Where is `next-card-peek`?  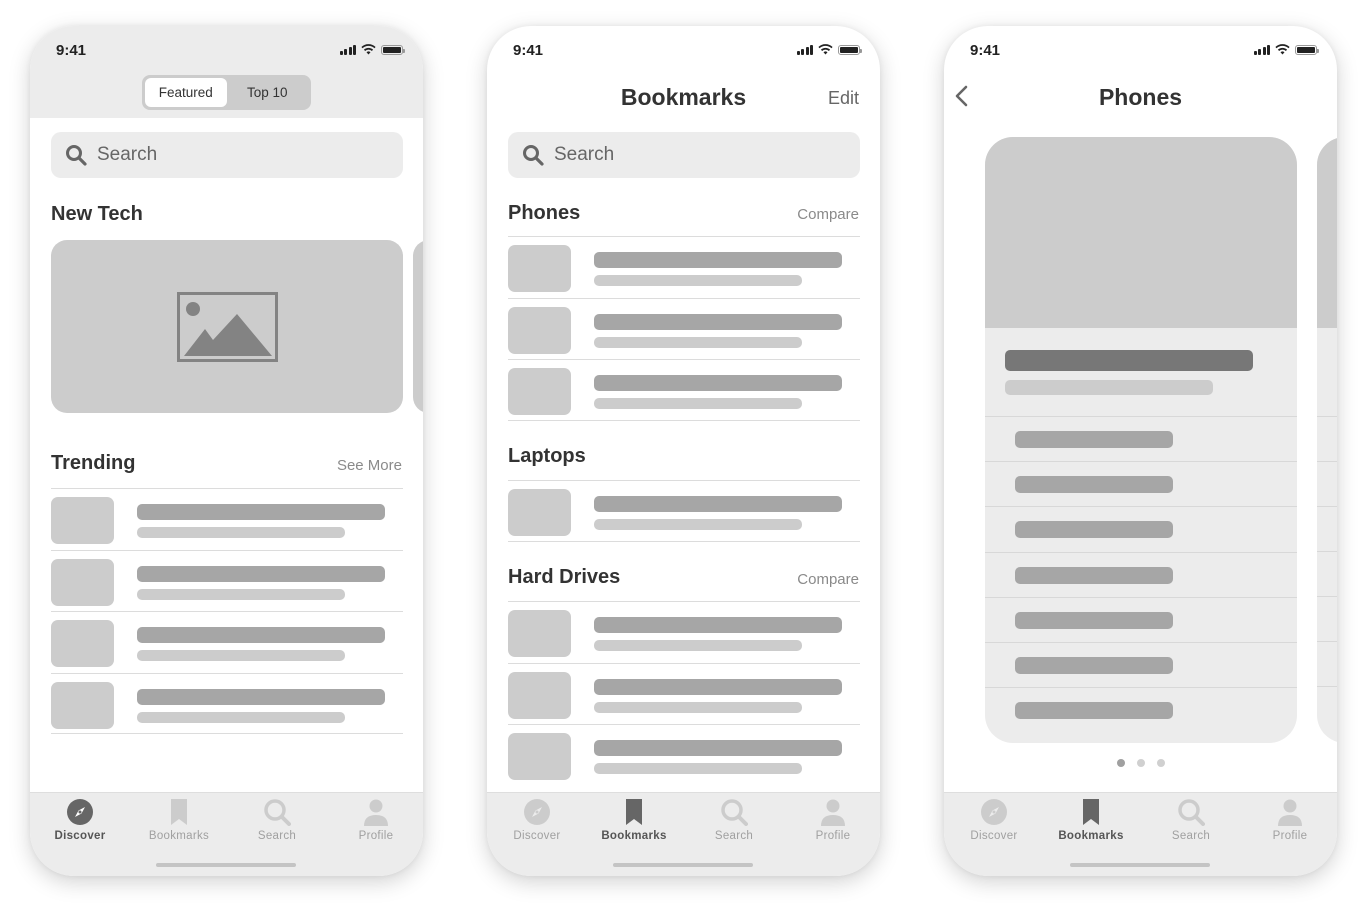
next-card-peek is located at coordinates (418, 326).